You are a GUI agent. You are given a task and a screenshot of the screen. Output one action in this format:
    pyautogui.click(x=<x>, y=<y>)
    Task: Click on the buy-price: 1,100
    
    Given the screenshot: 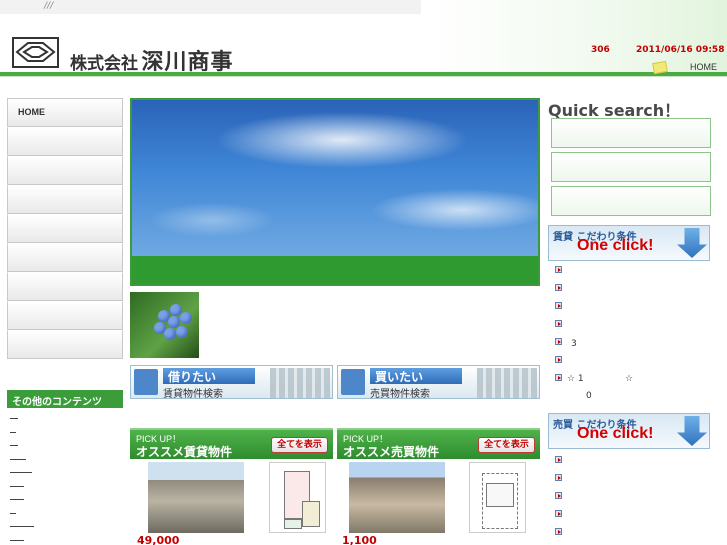 What is the action you would take?
    pyautogui.click(x=359, y=539)
    